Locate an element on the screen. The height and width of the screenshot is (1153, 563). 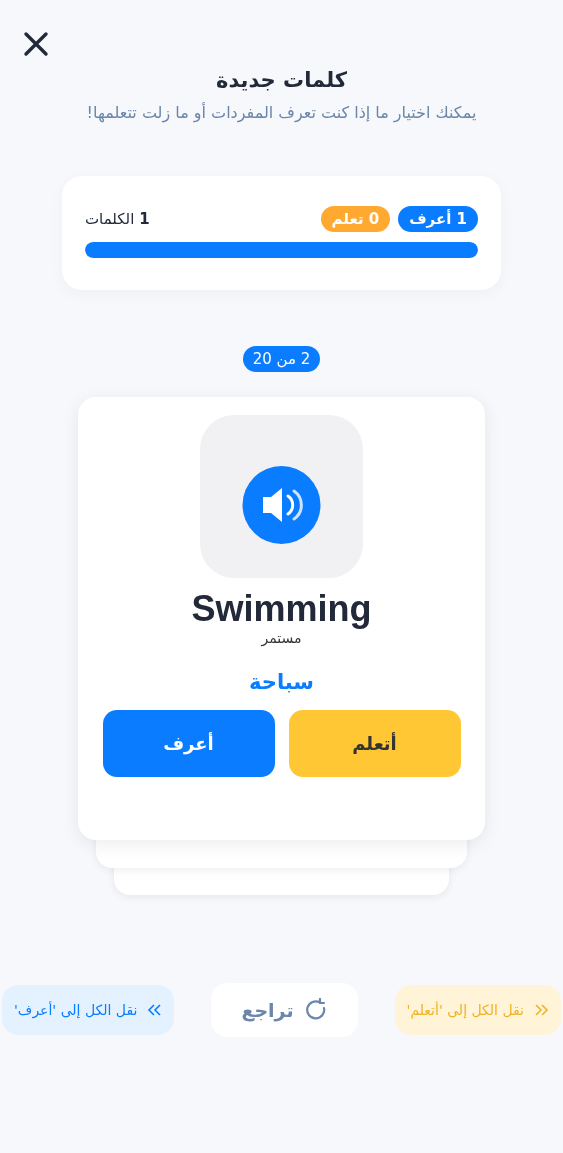
word-hint: مستمر is located at coordinates (281, 638).